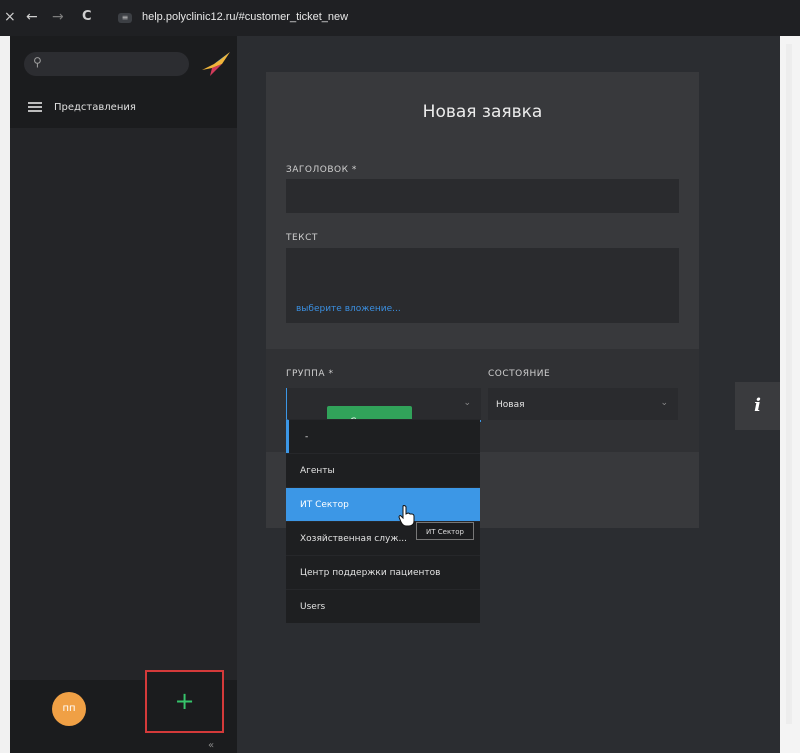  I want to click on text-field-label: ТЕКСТ, so click(302, 238).